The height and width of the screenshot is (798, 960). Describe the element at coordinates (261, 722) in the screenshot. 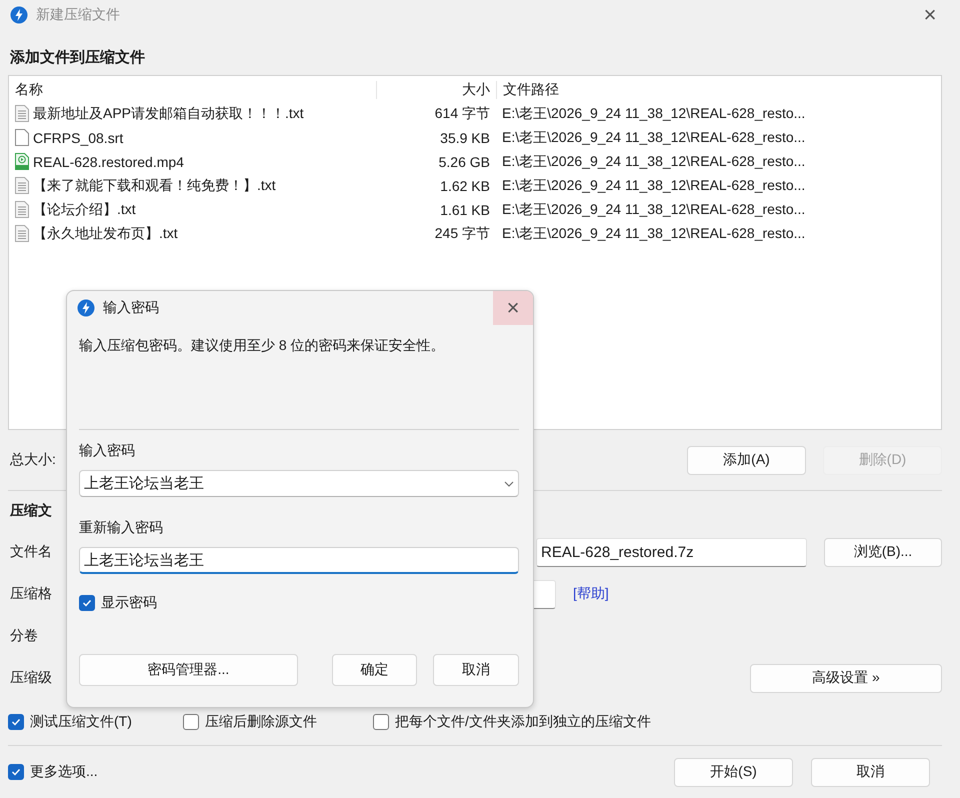

I see `option-label: 压缩后删除源文件` at that location.